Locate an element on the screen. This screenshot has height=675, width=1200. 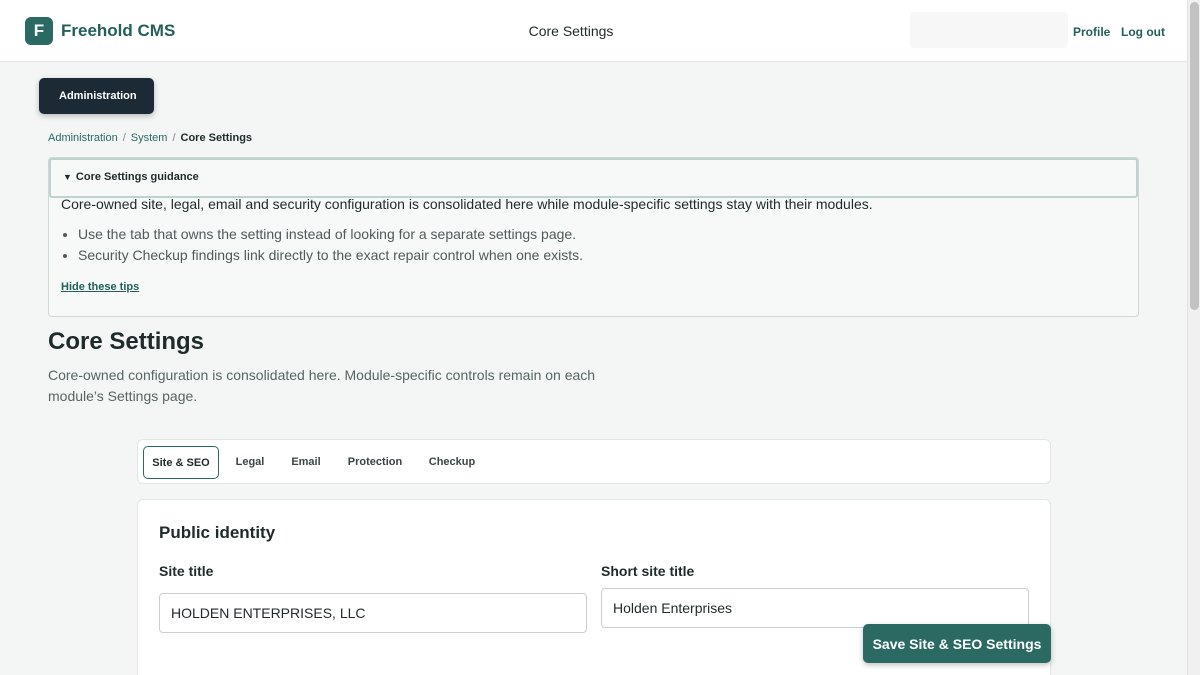
guidance-toggle: ▼ Core Settings guidance is located at coordinates (593, 178).